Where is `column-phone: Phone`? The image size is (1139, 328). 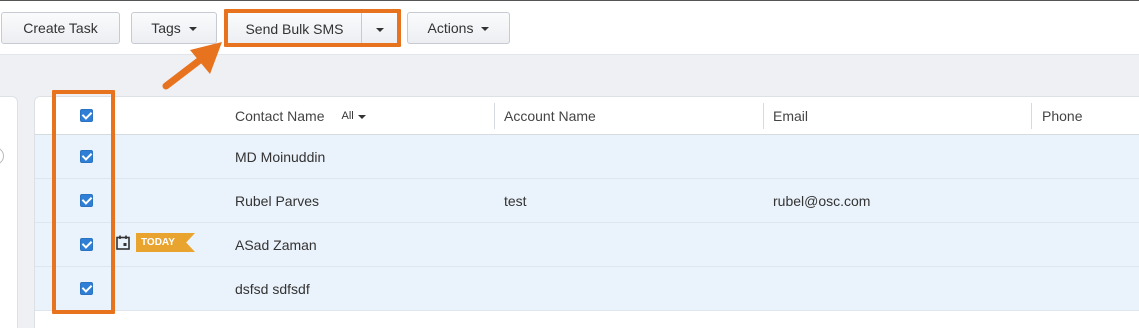 column-phone: Phone is located at coordinates (1062, 115).